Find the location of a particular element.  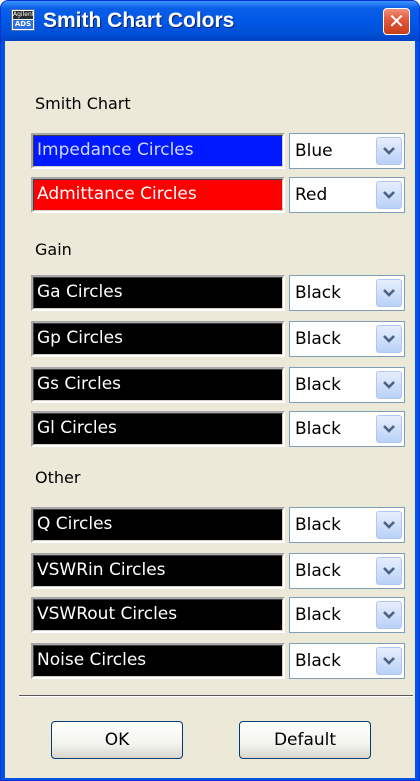

color-select-ga-circles: Black is located at coordinates (347, 293).